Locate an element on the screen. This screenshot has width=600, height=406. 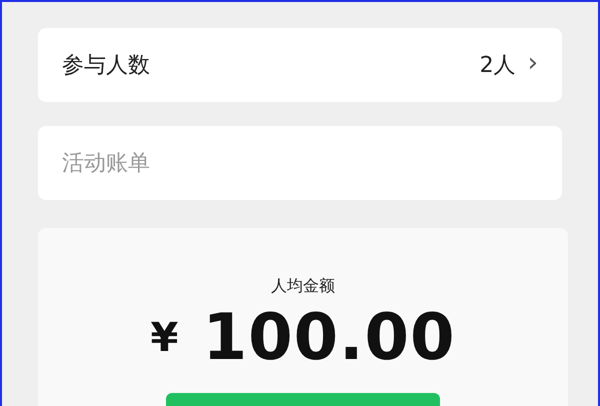
participants-count: 2人 is located at coordinates (498, 66).